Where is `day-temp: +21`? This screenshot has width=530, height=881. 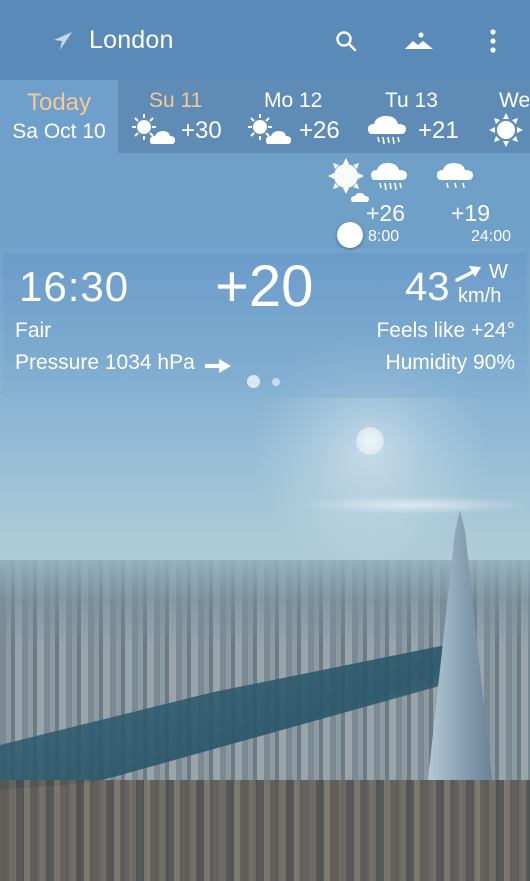
day-temp: +21 is located at coordinates (438, 130).